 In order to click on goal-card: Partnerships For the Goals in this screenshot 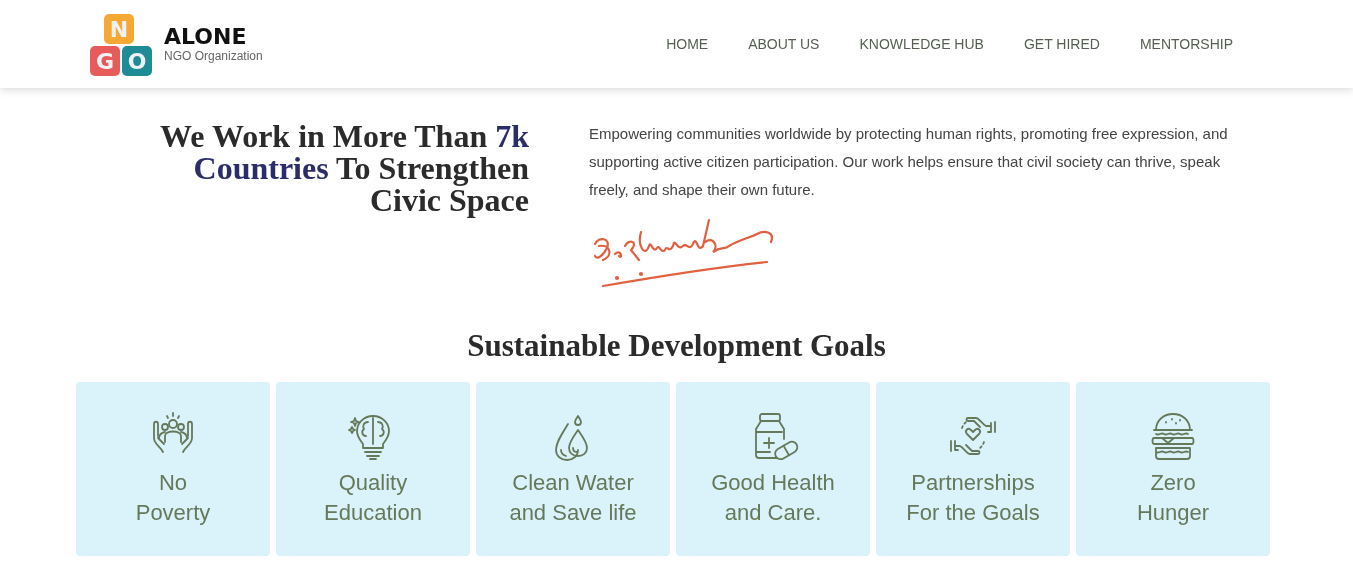, I will do `click(973, 469)`.